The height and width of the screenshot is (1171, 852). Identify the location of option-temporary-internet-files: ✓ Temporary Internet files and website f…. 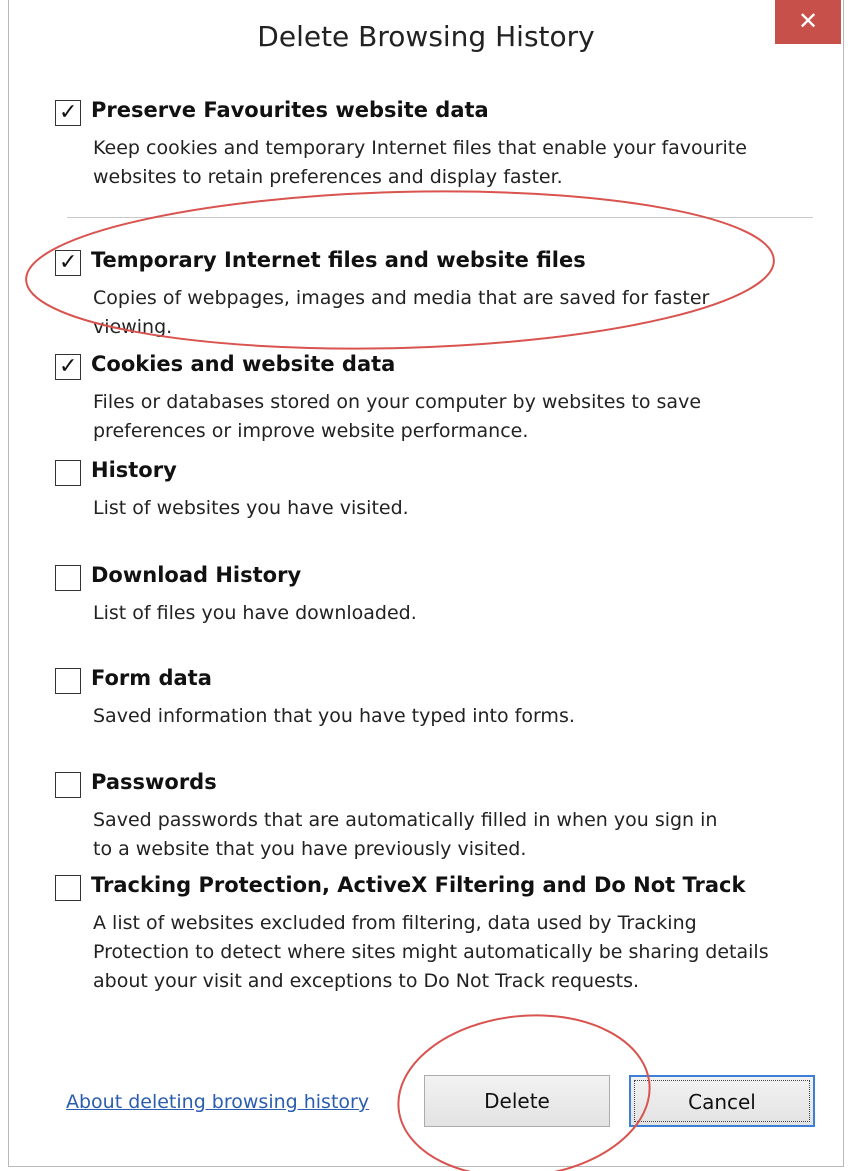
(435, 295).